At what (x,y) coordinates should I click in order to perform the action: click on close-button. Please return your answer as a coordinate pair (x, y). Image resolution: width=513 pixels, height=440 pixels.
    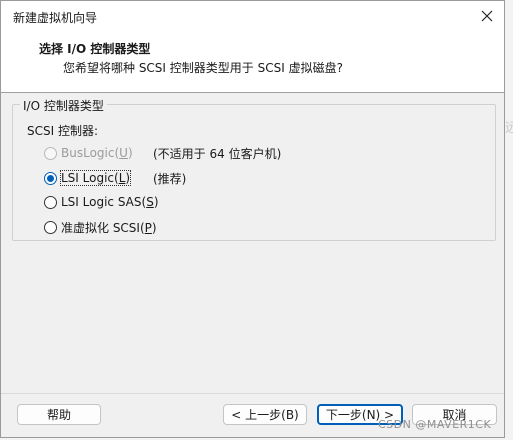
    Looking at the image, I should click on (487, 16).